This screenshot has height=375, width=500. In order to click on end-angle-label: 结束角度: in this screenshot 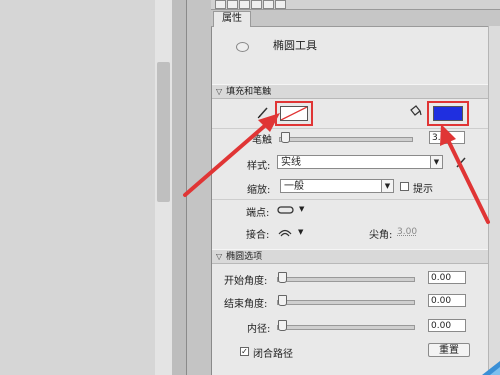, I will do `click(246, 304)`.